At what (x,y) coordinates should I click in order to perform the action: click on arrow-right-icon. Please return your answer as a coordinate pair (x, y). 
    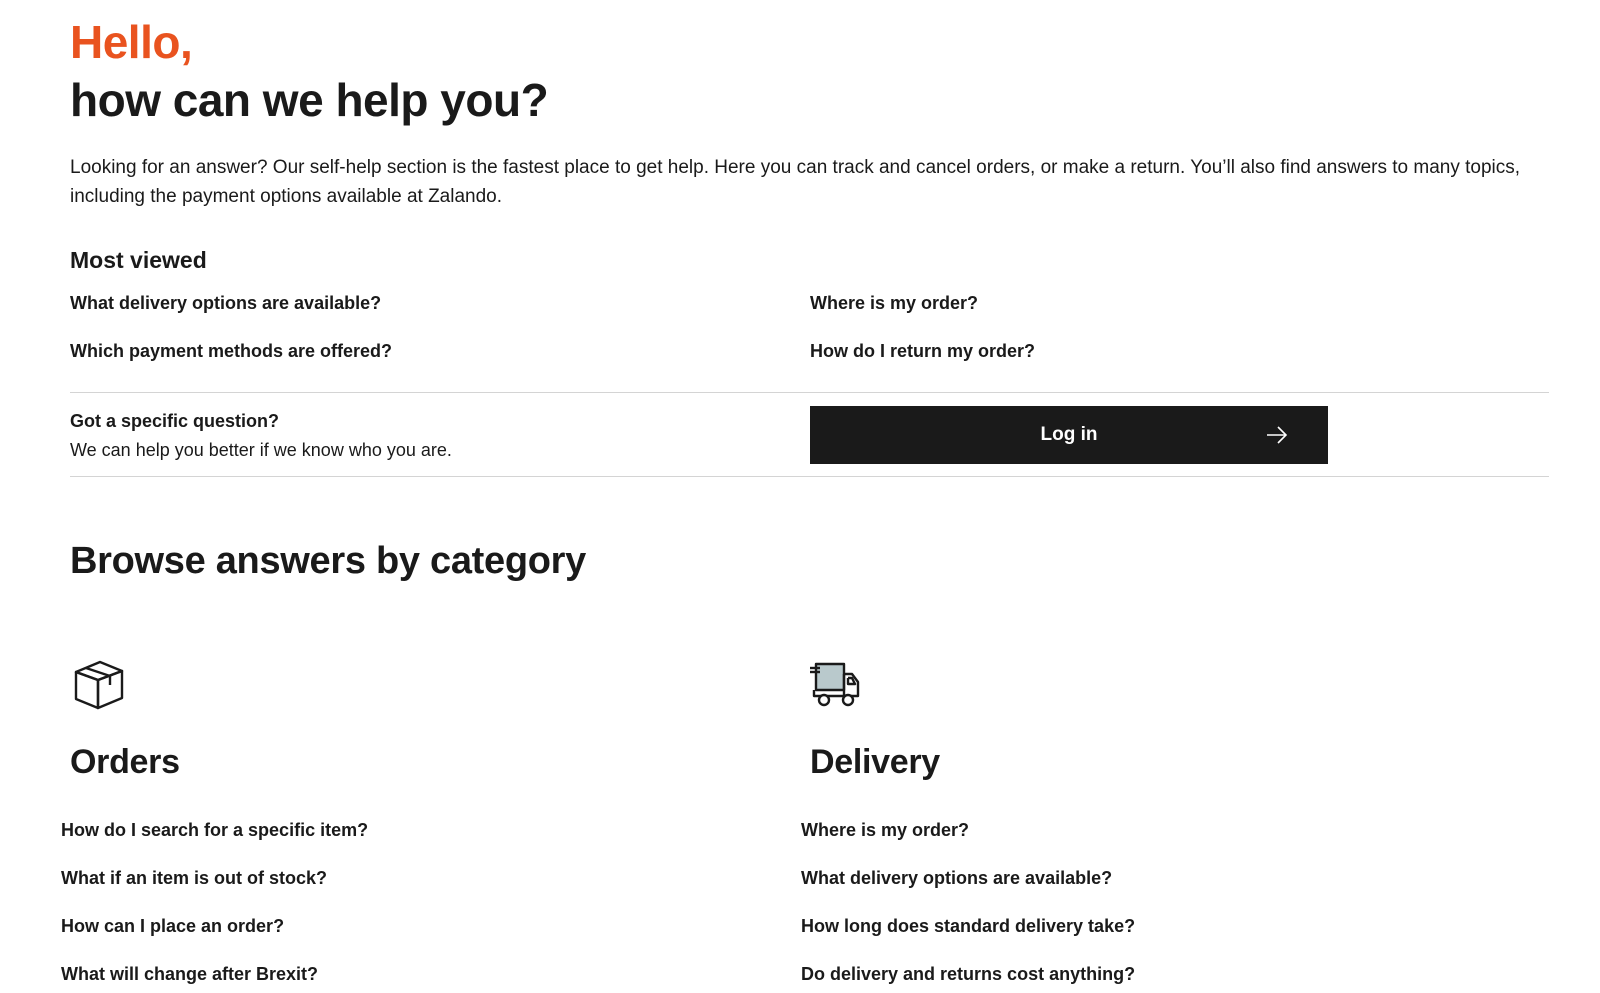
    Looking at the image, I should click on (1277, 435).